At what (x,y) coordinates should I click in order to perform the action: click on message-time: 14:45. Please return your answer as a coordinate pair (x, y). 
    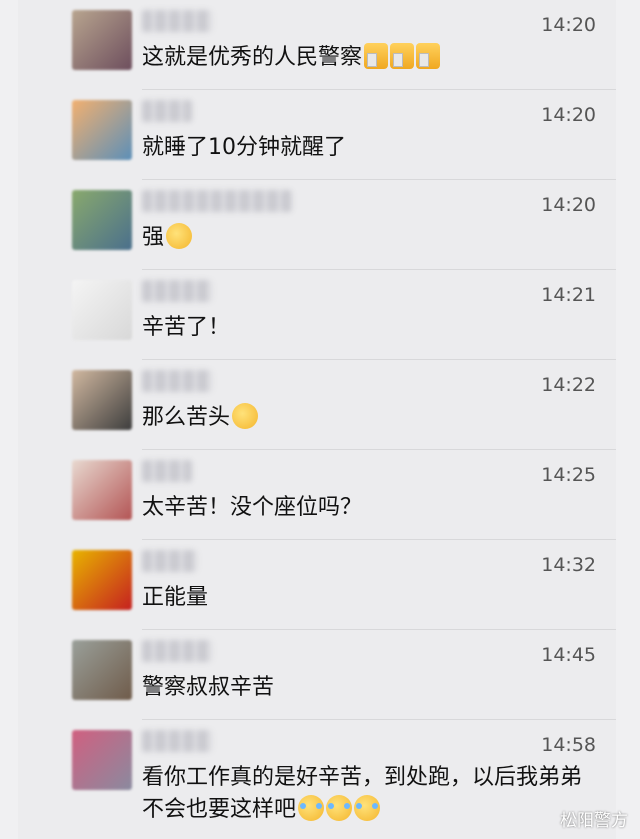
    Looking at the image, I should click on (568, 655).